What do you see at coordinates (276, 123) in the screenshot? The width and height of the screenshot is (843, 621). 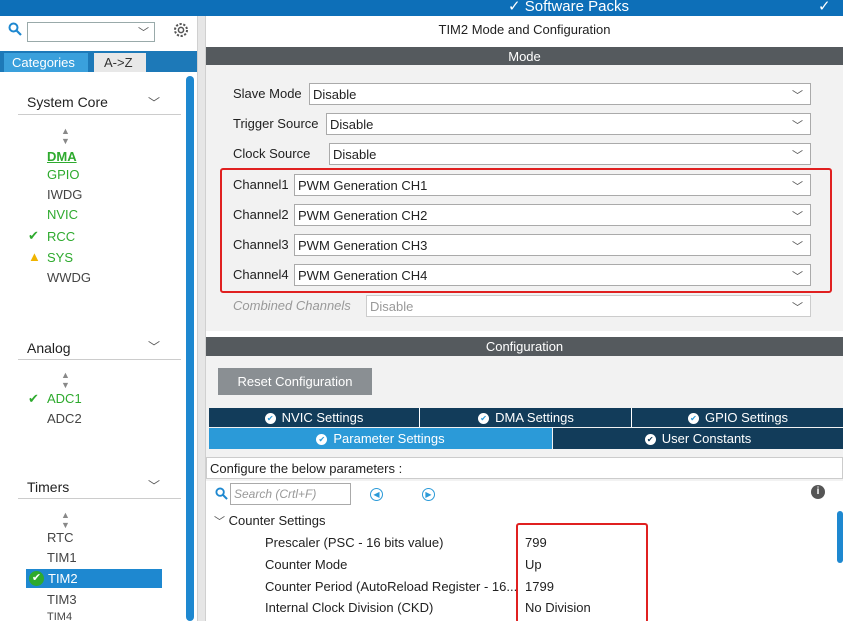 I see `trigger-source-label: Trigger Source` at bounding box center [276, 123].